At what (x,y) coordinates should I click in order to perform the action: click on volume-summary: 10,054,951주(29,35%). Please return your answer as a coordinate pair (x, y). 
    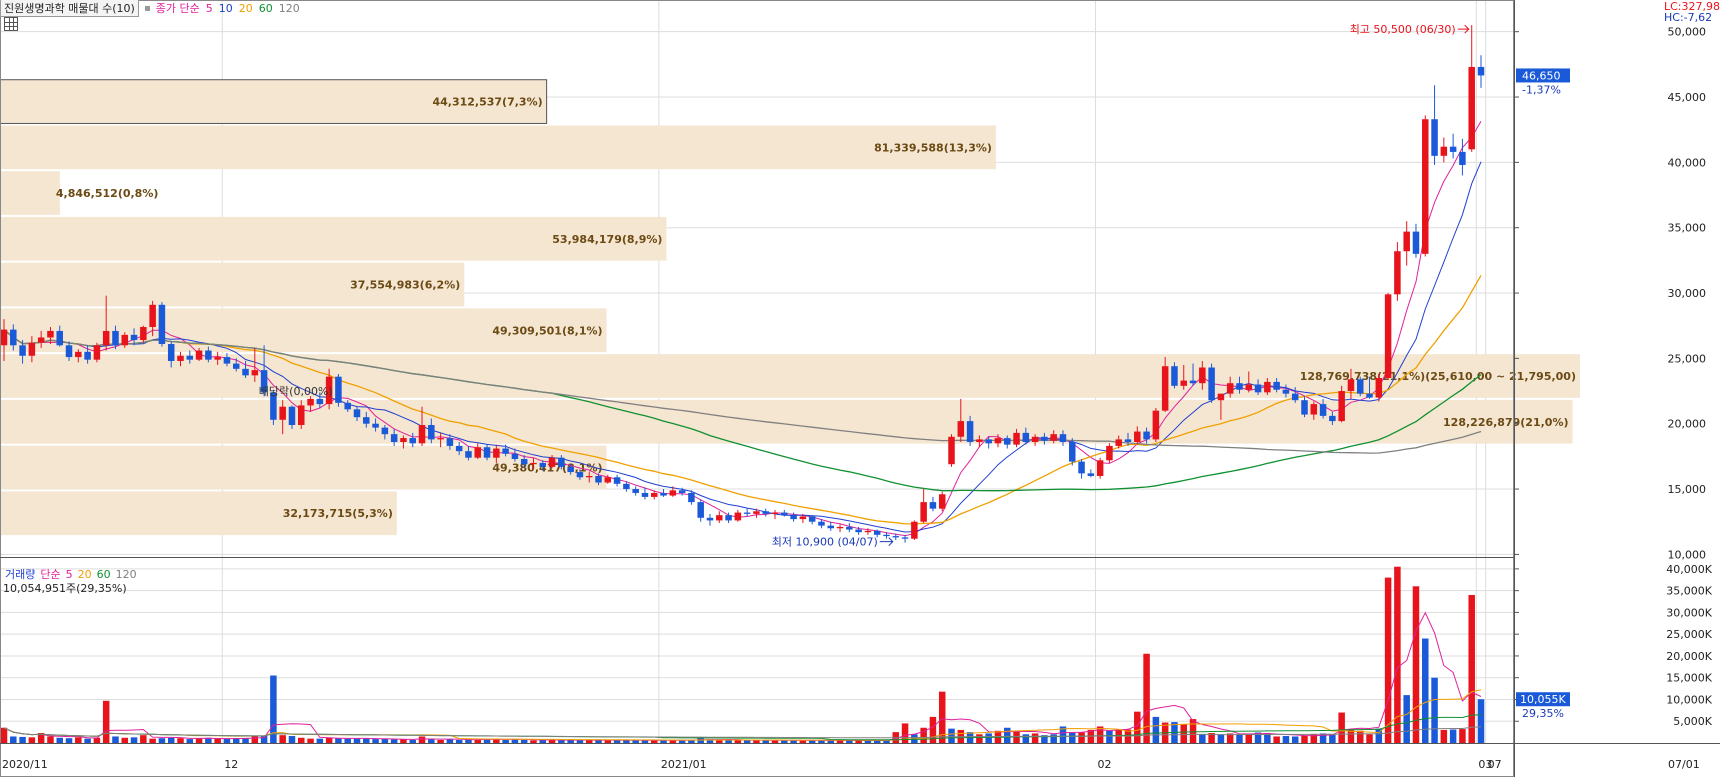
    Looking at the image, I should click on (65, 588).